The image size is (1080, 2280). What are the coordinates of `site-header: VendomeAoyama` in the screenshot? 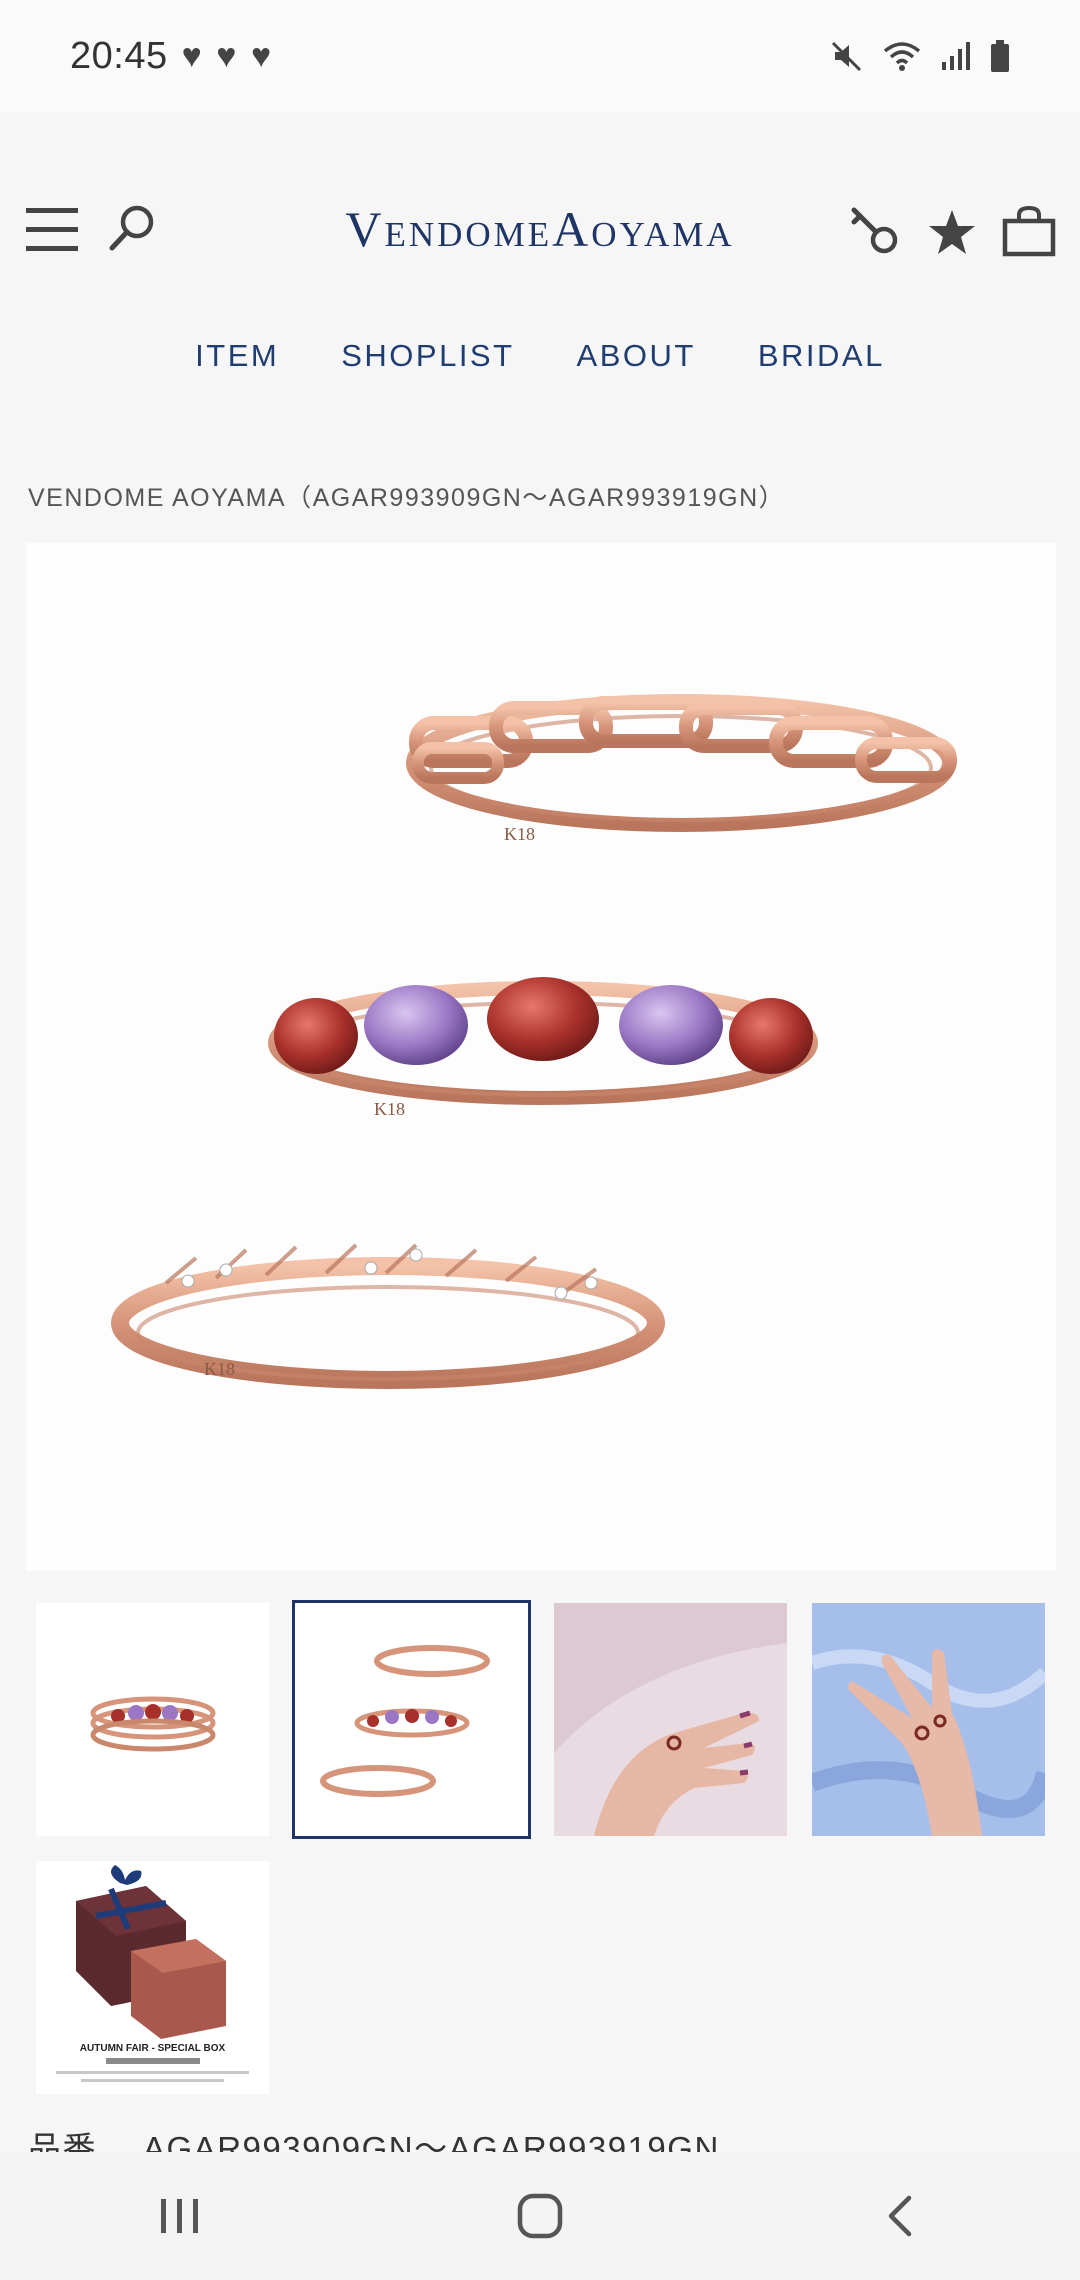 It's located at (540, 229).